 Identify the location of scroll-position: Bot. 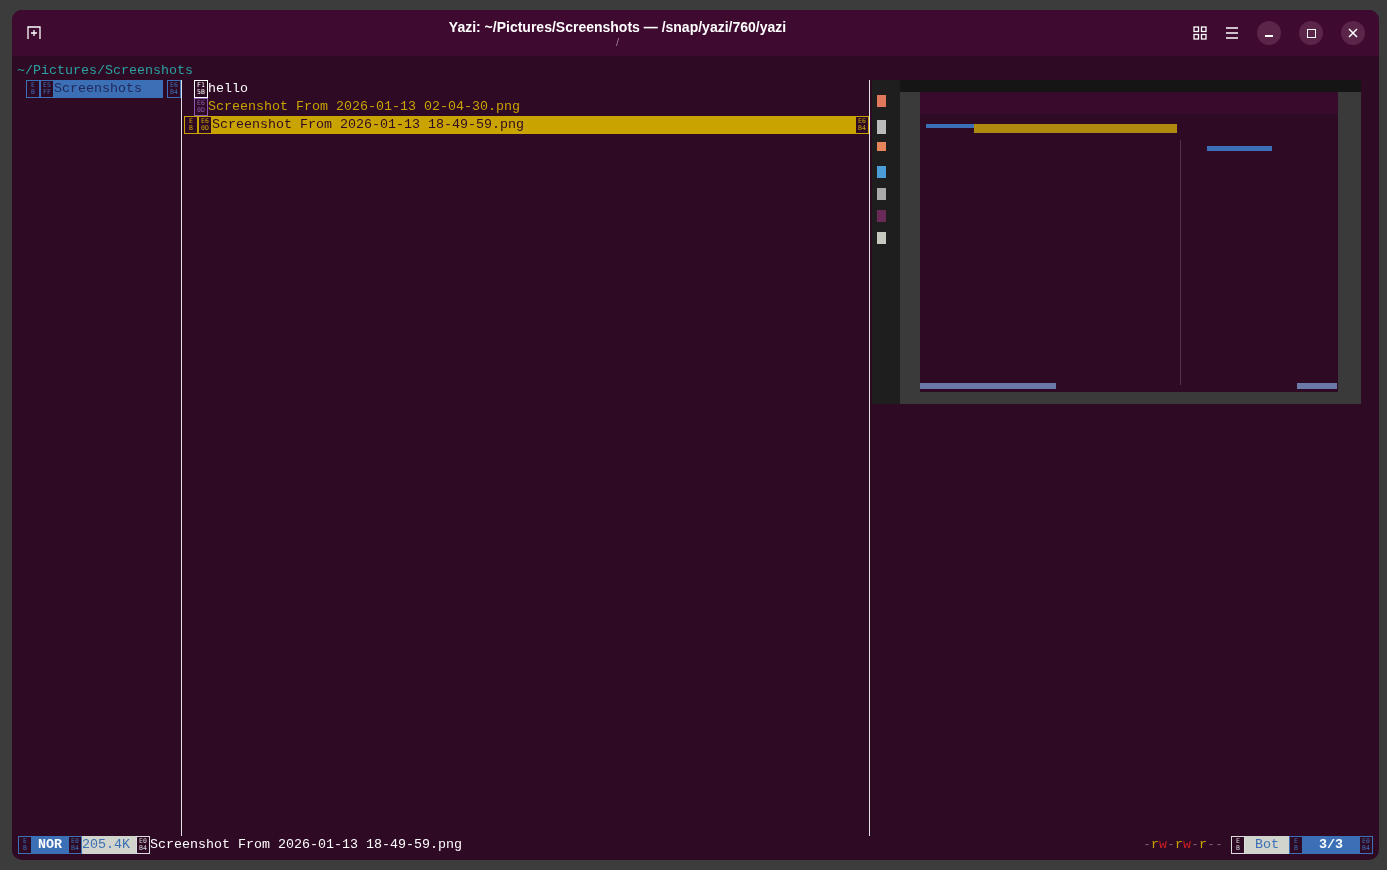
(1267, 845).